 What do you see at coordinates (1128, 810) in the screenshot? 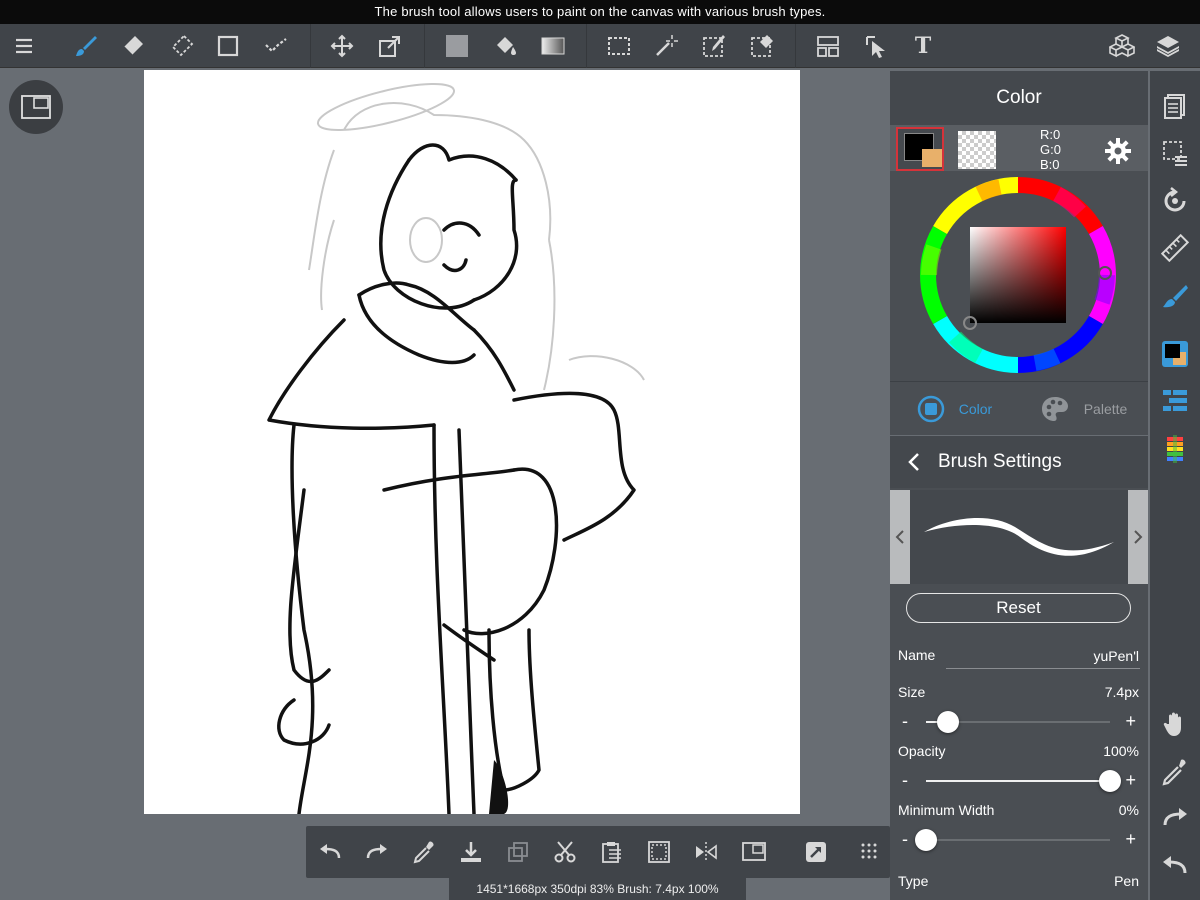
I see `min-width-value: 0%` at bounding box center [1128, 810].